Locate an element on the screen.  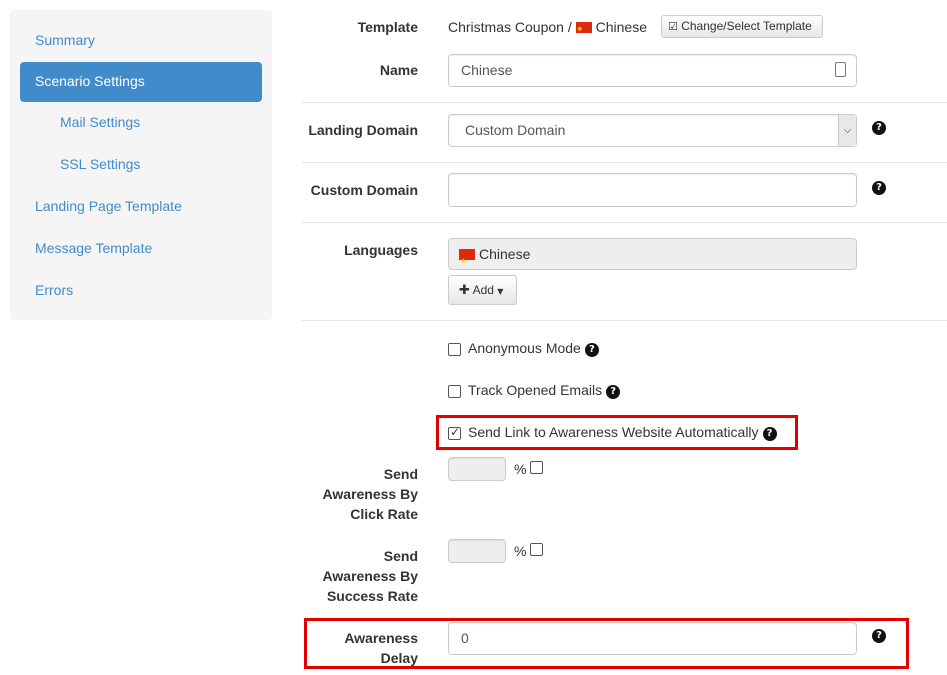
add-language-label: Add is located at coordinates (483, 290).